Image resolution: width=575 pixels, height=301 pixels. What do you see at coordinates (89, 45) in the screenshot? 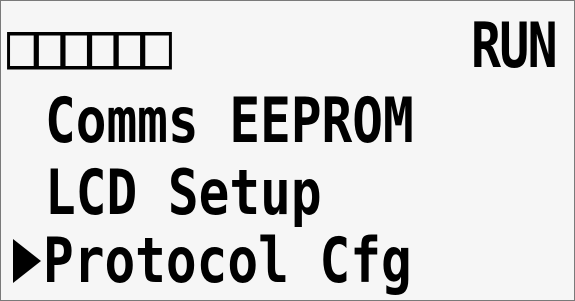
I see `status-glyphs: □□□□□□` at bounding box center [89, 45].